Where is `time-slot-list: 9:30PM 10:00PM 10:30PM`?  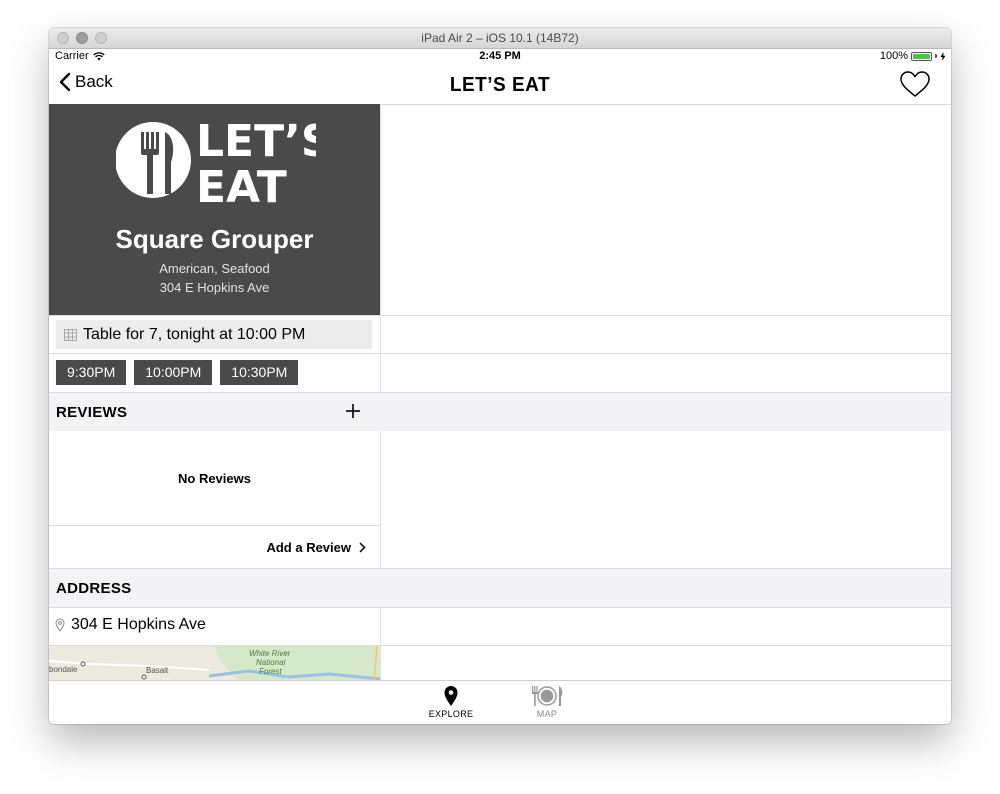
time-slot-list: 9:30PM 10:00PM 10:30PM is located at coordinates (177, 372).